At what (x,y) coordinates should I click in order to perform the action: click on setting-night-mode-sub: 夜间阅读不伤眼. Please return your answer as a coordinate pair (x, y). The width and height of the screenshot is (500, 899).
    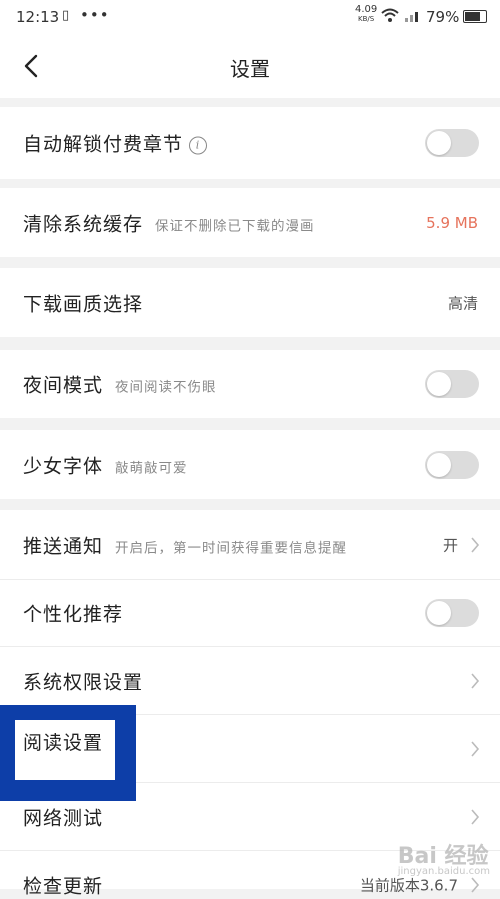
    Looking at the image, I should click on (166, 387).